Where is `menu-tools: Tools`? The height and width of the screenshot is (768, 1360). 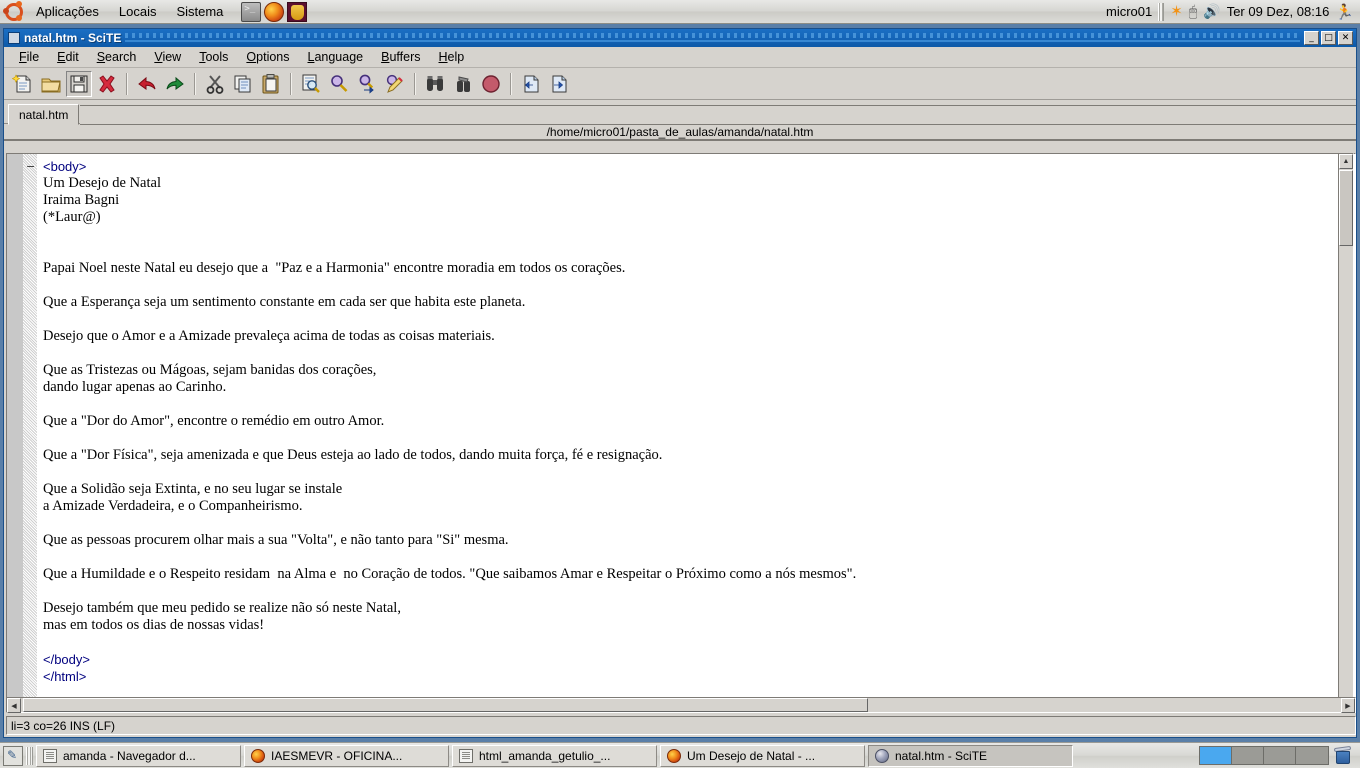
menu-tools: Tools is located at coordinates (213, 57).